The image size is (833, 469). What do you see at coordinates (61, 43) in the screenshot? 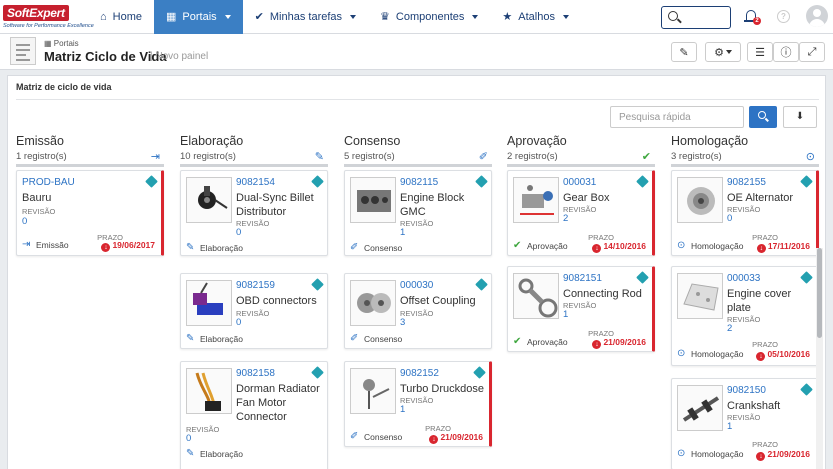
I see `breadcrumb: ▦ Portais` at bounding box center [61, 43].